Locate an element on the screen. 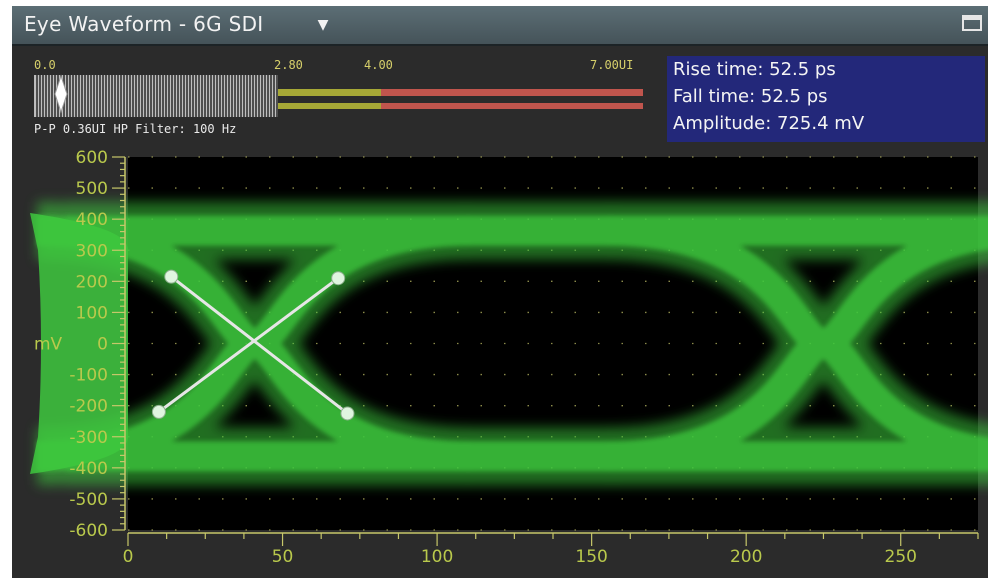 Image resolution: width=1000 pixels, height=587 pixels. y-tick-label: -100 is located at coordinates (88, 376).